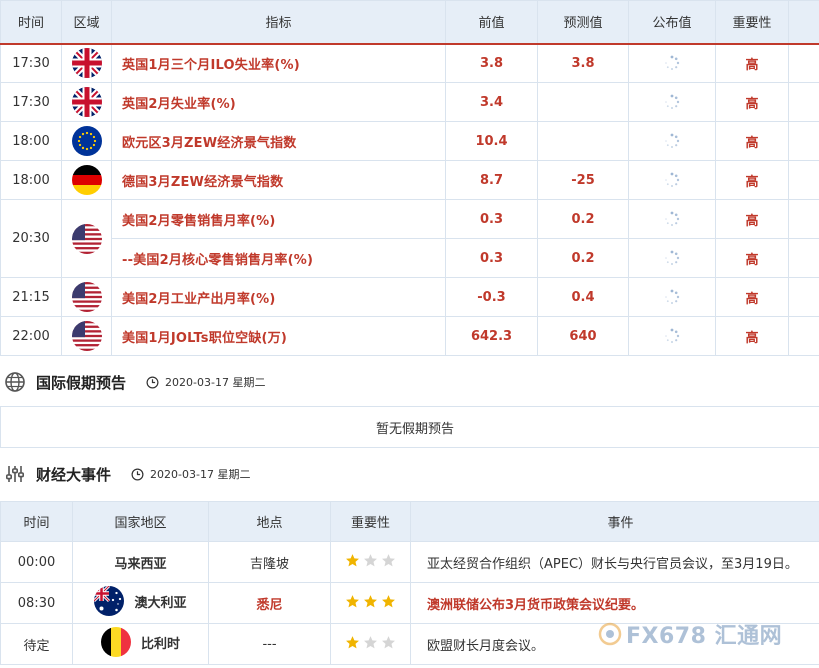 The width and height of the screenshot is (819, 668). I want to click on table-row: --美国2月核心零售销售月率(%) 0.3 0.2 高, so click(410, 258).